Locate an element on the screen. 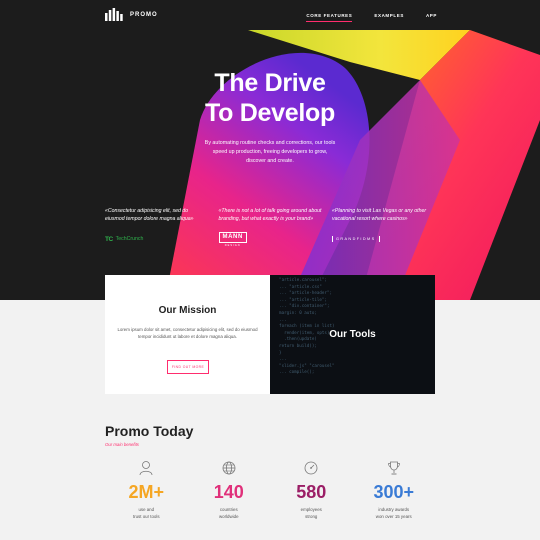  mission-title: Our Mission is located at coordinates (187, 310).